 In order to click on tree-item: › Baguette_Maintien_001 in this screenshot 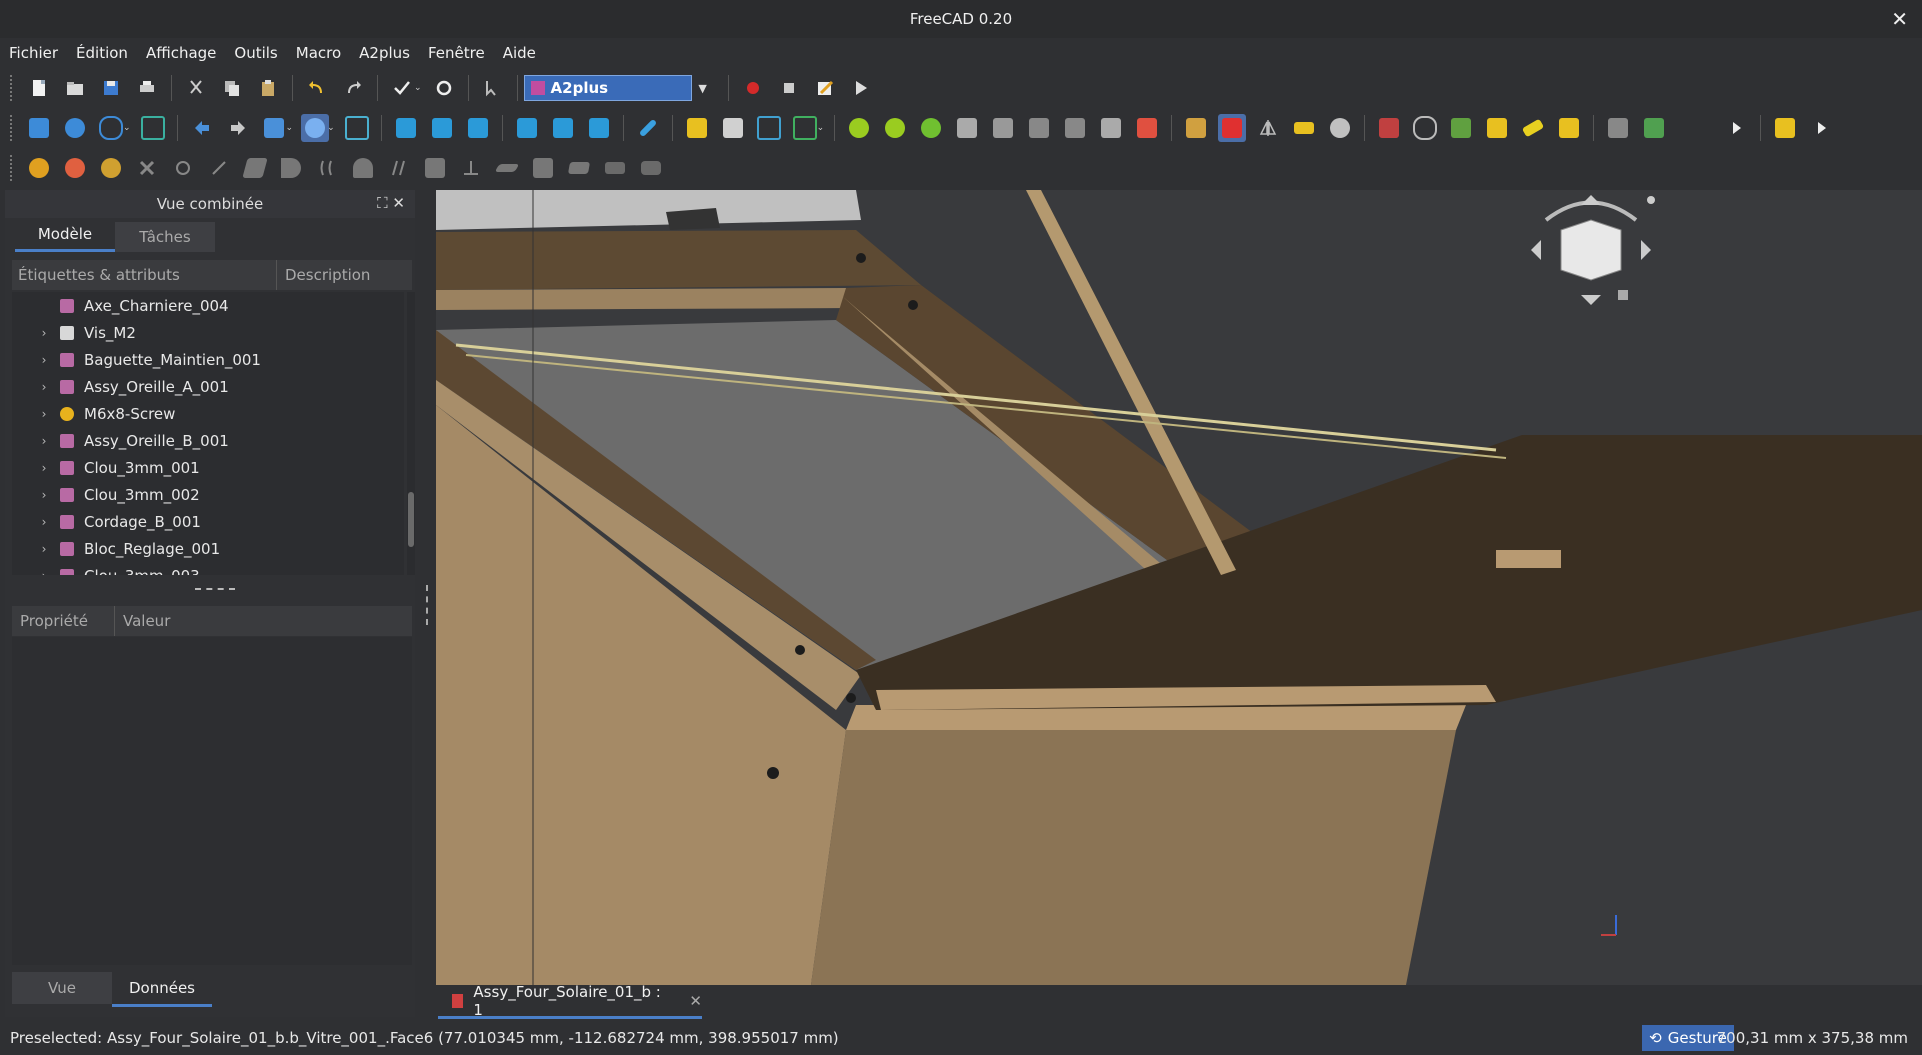, I will do `click(208, 359)`.